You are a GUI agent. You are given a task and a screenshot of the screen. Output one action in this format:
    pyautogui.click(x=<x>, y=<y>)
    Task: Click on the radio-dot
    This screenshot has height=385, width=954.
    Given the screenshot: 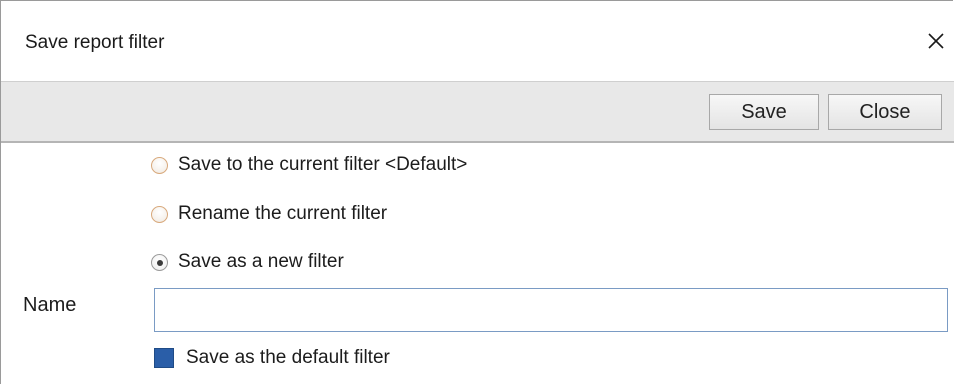 What is the action you would take?
    pyautogui.click(x=160, y=262)
    